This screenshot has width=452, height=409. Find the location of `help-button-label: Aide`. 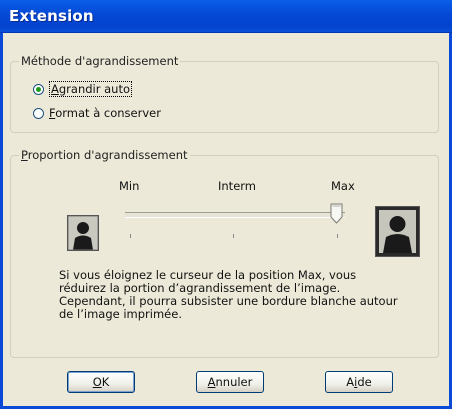

help-button-label: Aide is located at coordinates (359, 382).